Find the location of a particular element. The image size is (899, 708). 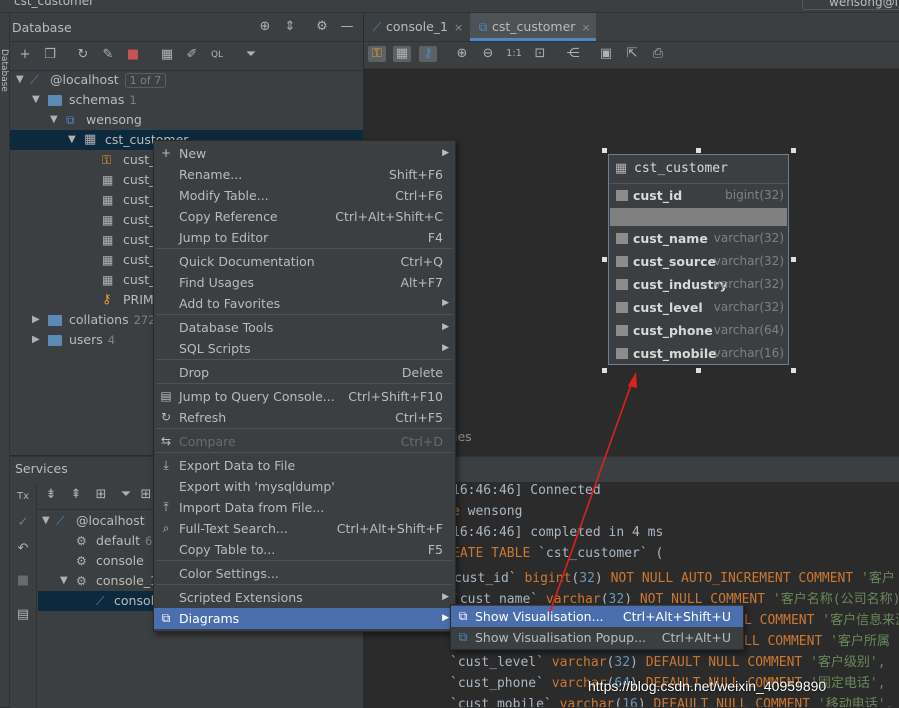

annotation-arrow is located at coordinates (593, 492).